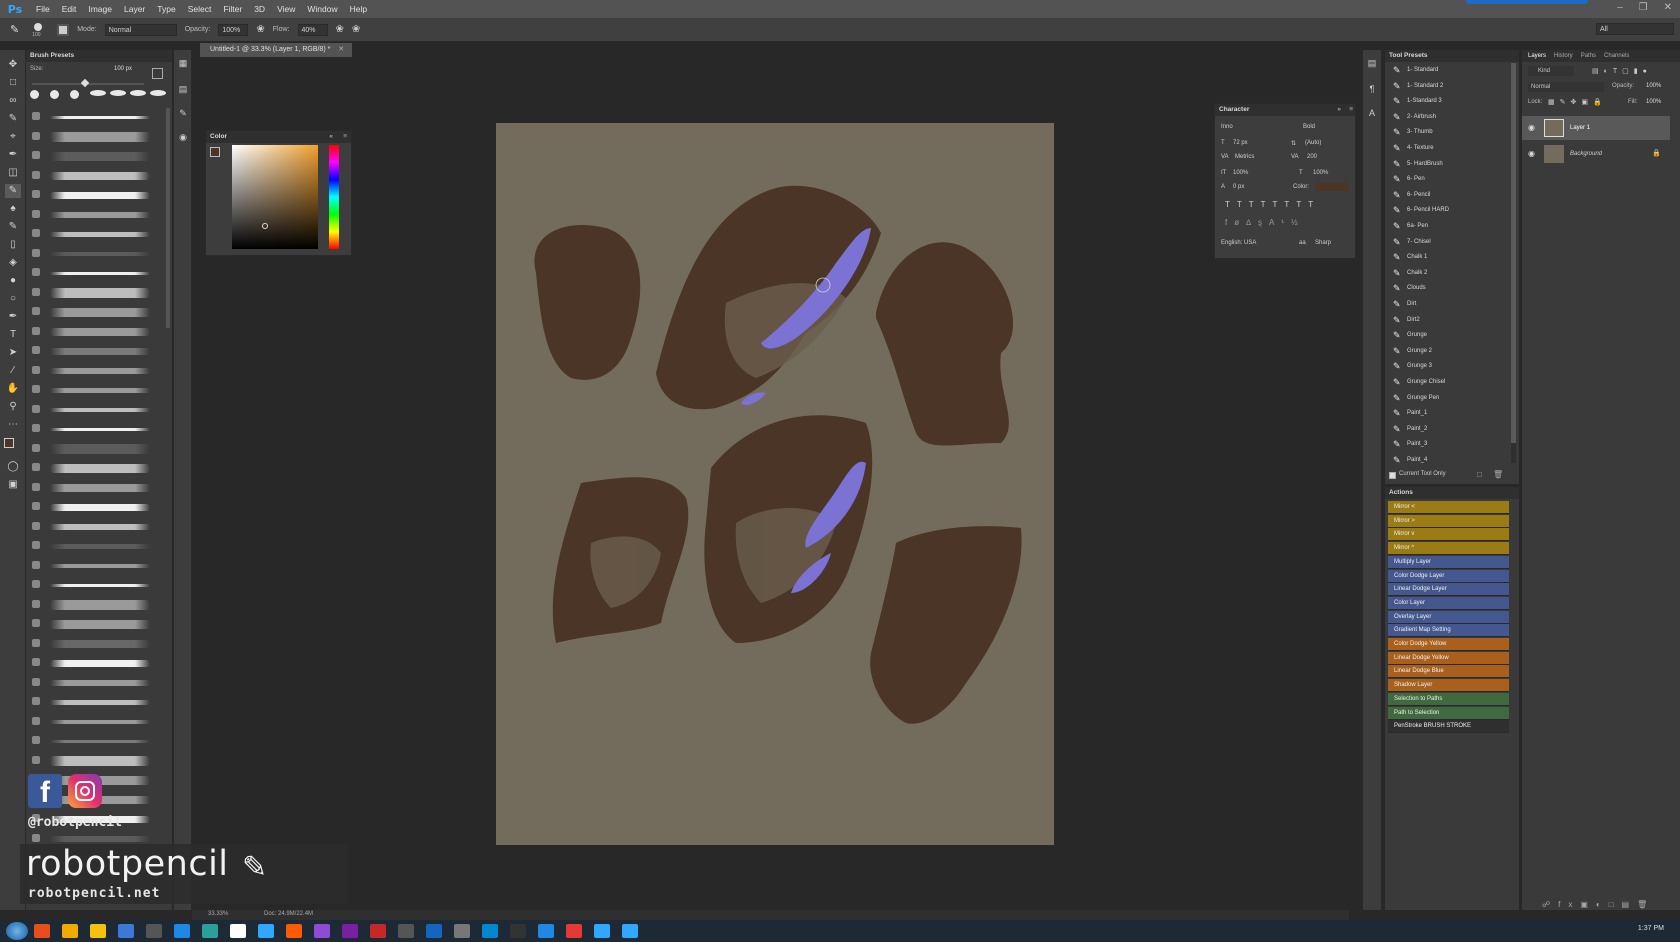 Image resolution: width=1680 pixels, height=942 pixels. What do you see at coordinates (1285, 110) in the screenshot?
I see `character-panel-tab: Character » ≡` at bounding box center [1285, 110].